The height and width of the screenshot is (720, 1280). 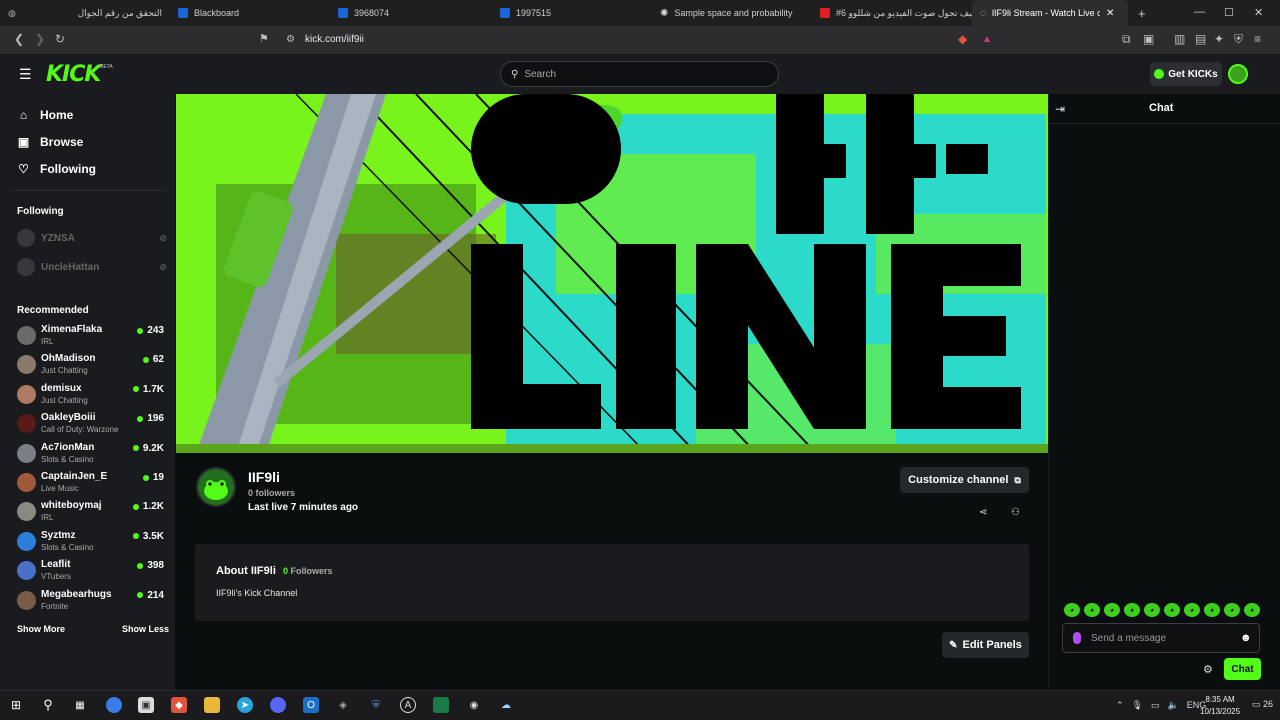 I want to click on chrome-icon: ◉, so click(x=474, y=705).